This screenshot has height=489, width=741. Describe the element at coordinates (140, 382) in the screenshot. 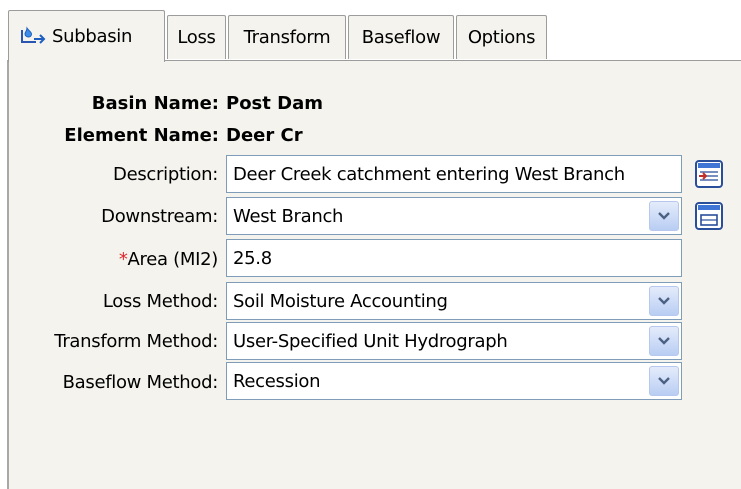

I see `baseflow-method-label: Baseflow Method:` at that location.